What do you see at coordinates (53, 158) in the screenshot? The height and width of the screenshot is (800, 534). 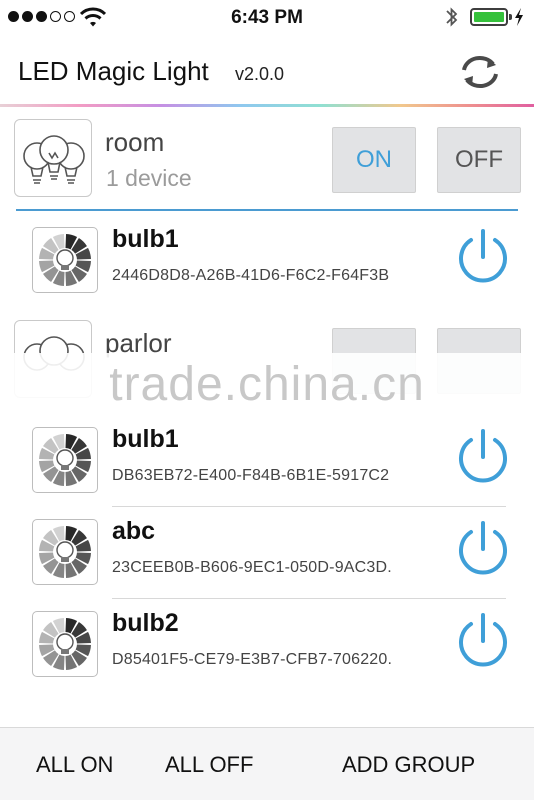 I see `bulb-group-icon` at bounding box center [53, 158].